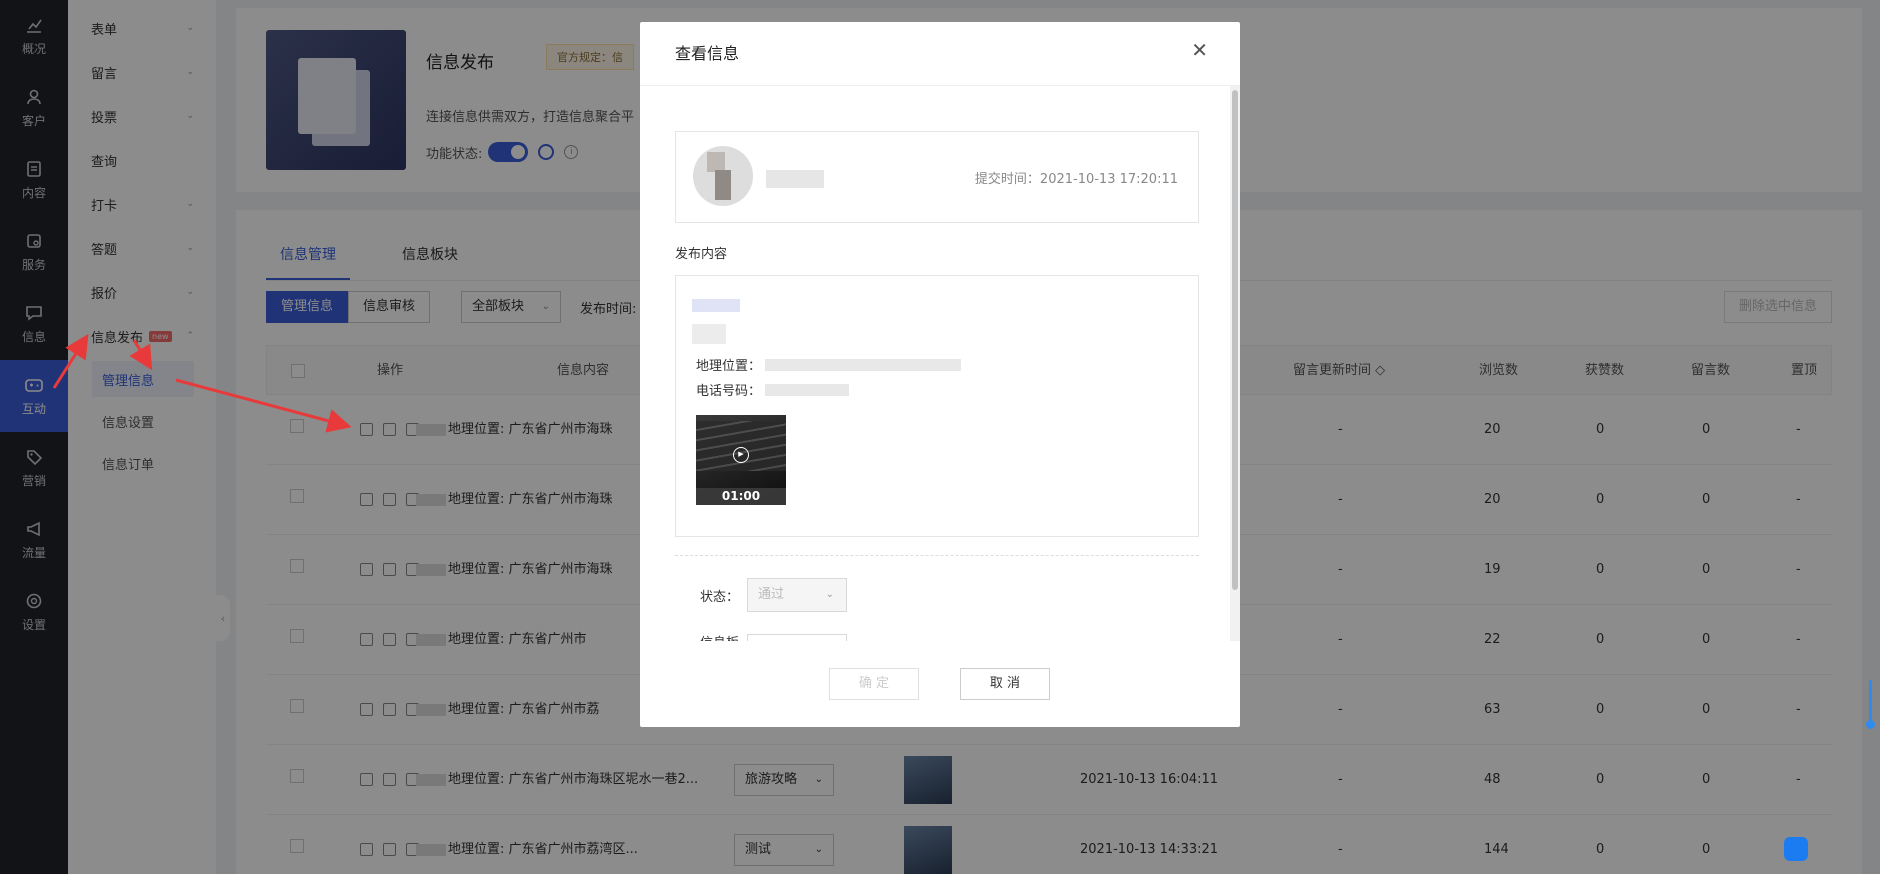  What do you see at coordinates (723, 176) in the screenshot?
I see `avatar` at bounding box center [723, 176].